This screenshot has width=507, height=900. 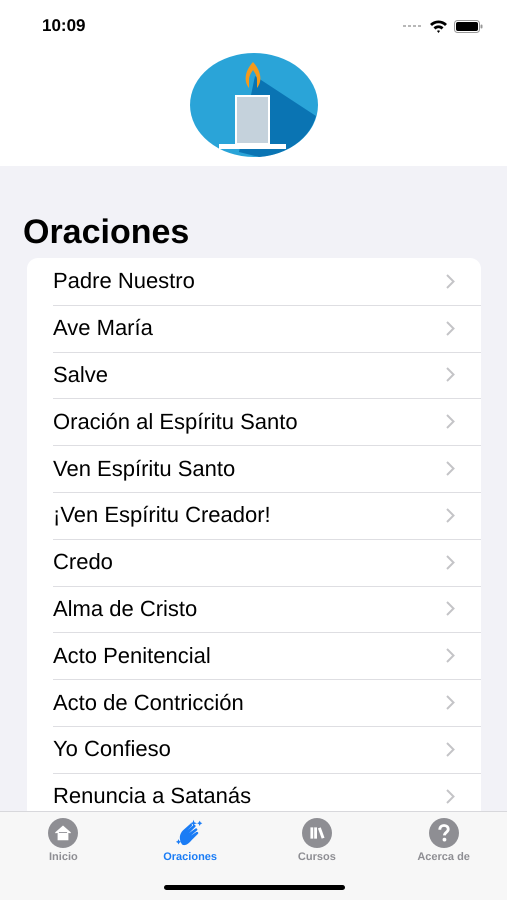 I want to click on prayer-item: Acto de Contricción, so click(x=254, y=702).